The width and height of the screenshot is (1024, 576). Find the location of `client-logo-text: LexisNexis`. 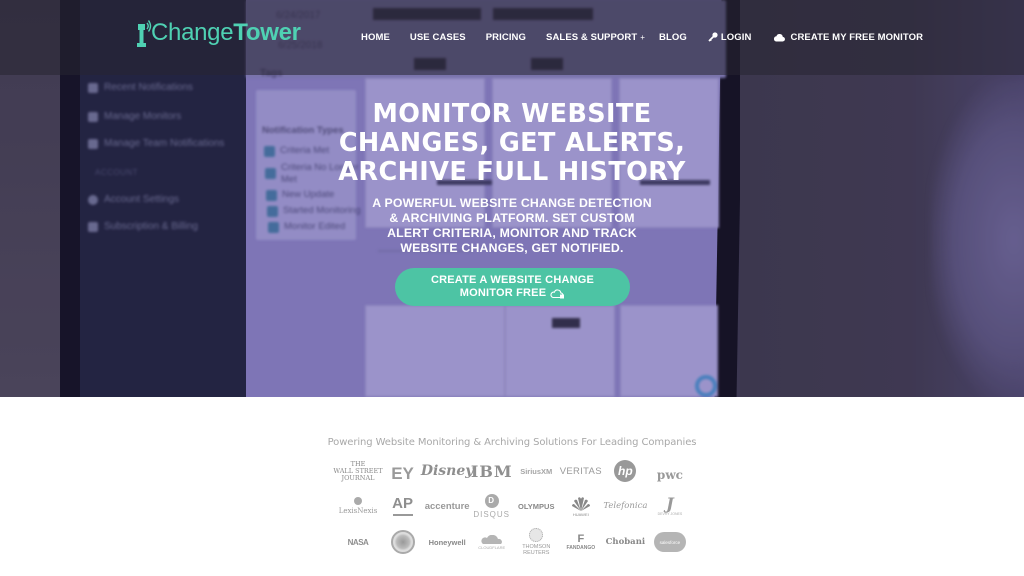

client-logo-text: LexisNexis is located at coordinates (358, 511).